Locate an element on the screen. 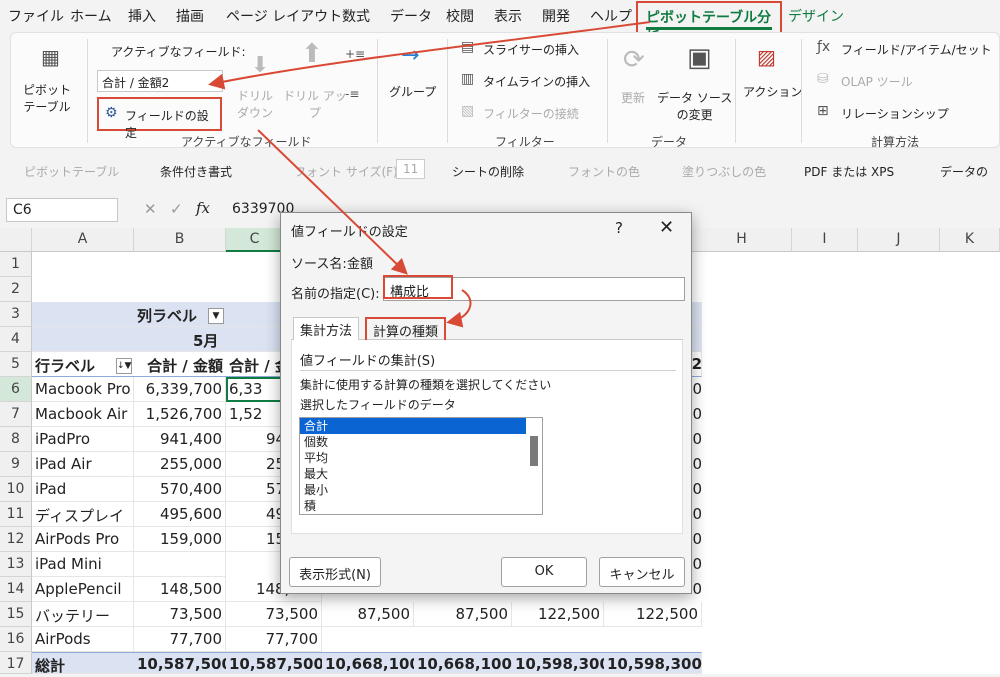 The height and width of the screenshot is (677, 1000). col-header: J is located at coordinates (899, 240).